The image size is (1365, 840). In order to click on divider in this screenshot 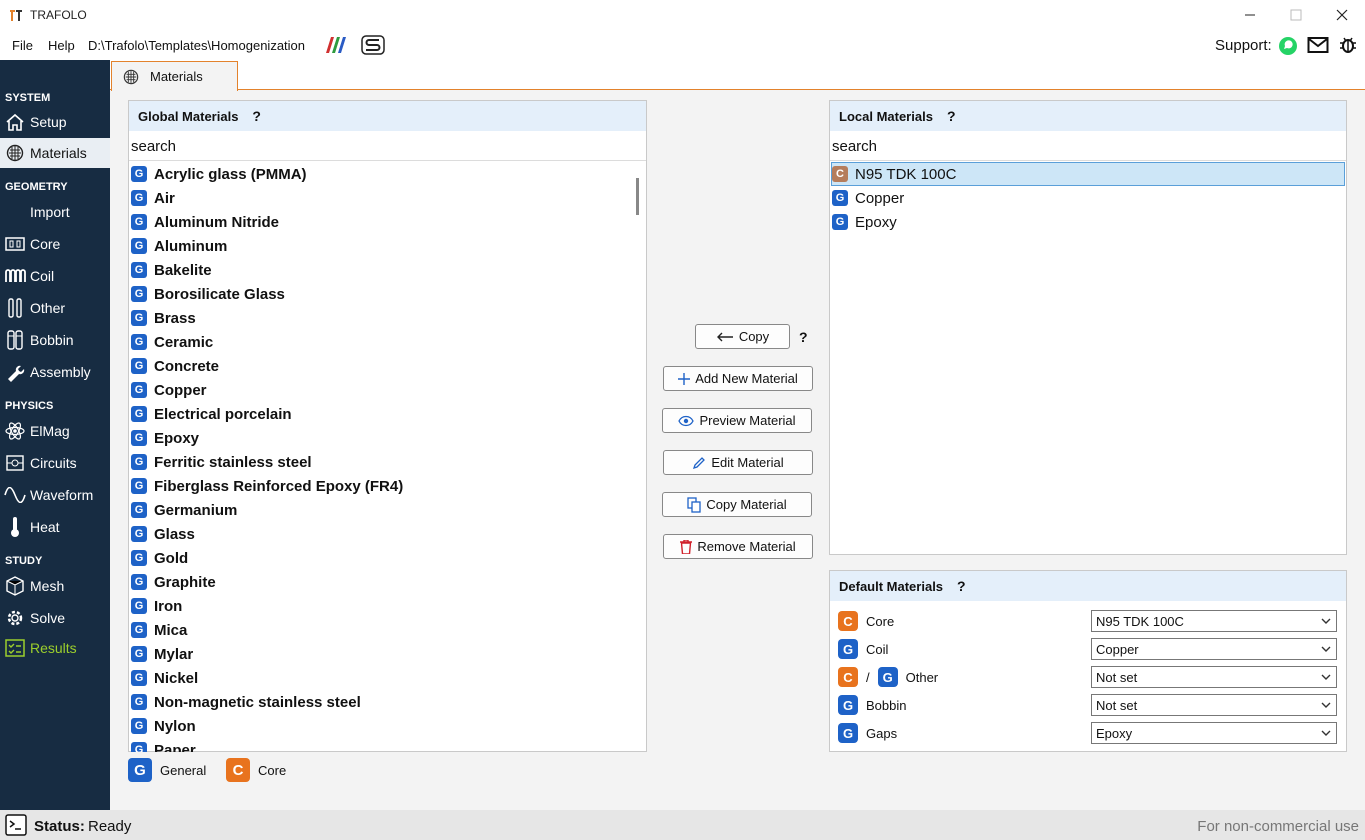, I will do `click(387, 160)`.